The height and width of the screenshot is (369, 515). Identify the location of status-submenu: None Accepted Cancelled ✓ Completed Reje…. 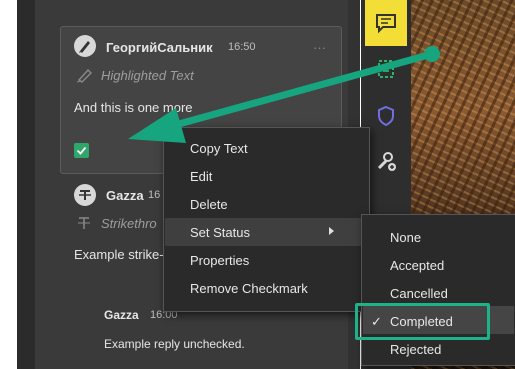
(438, 290).